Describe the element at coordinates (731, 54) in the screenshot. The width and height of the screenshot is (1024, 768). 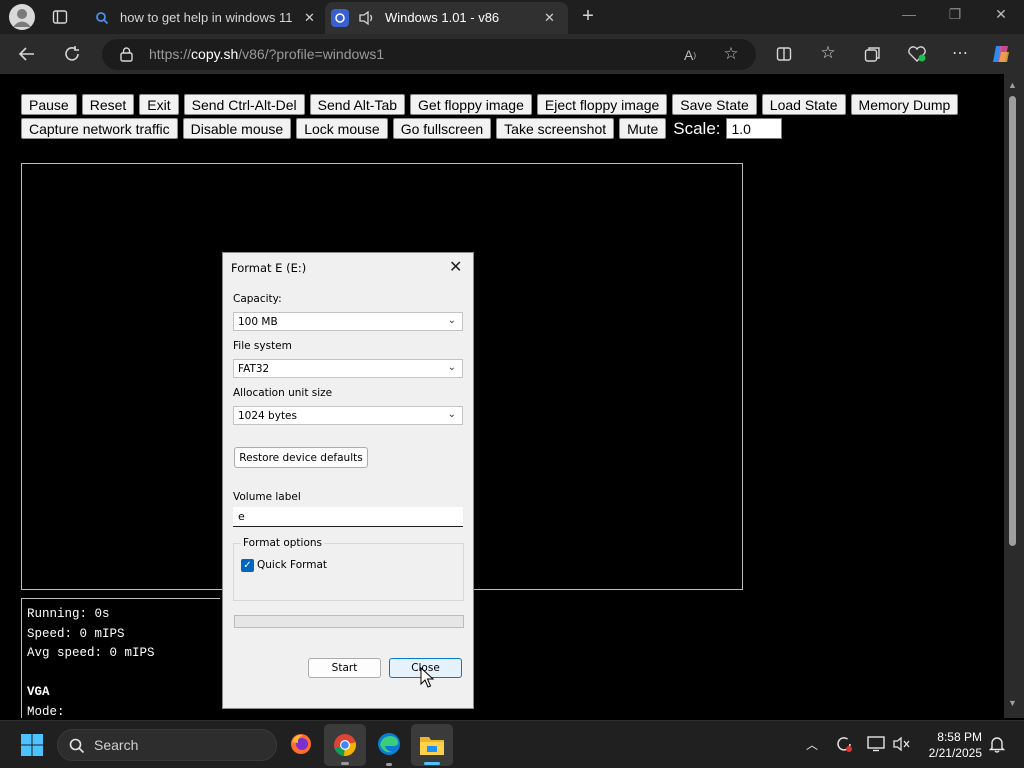
I see `favorite-star-icon: ☆` at that location.